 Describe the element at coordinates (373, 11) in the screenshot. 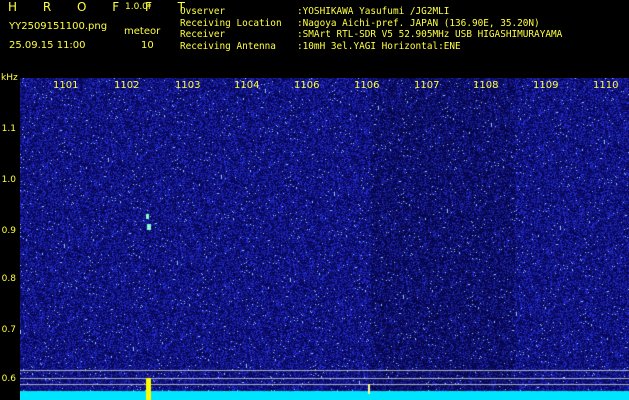

I see `info-value: :YOSHIKAWA Yasufumi /JG2MLI` at that location.